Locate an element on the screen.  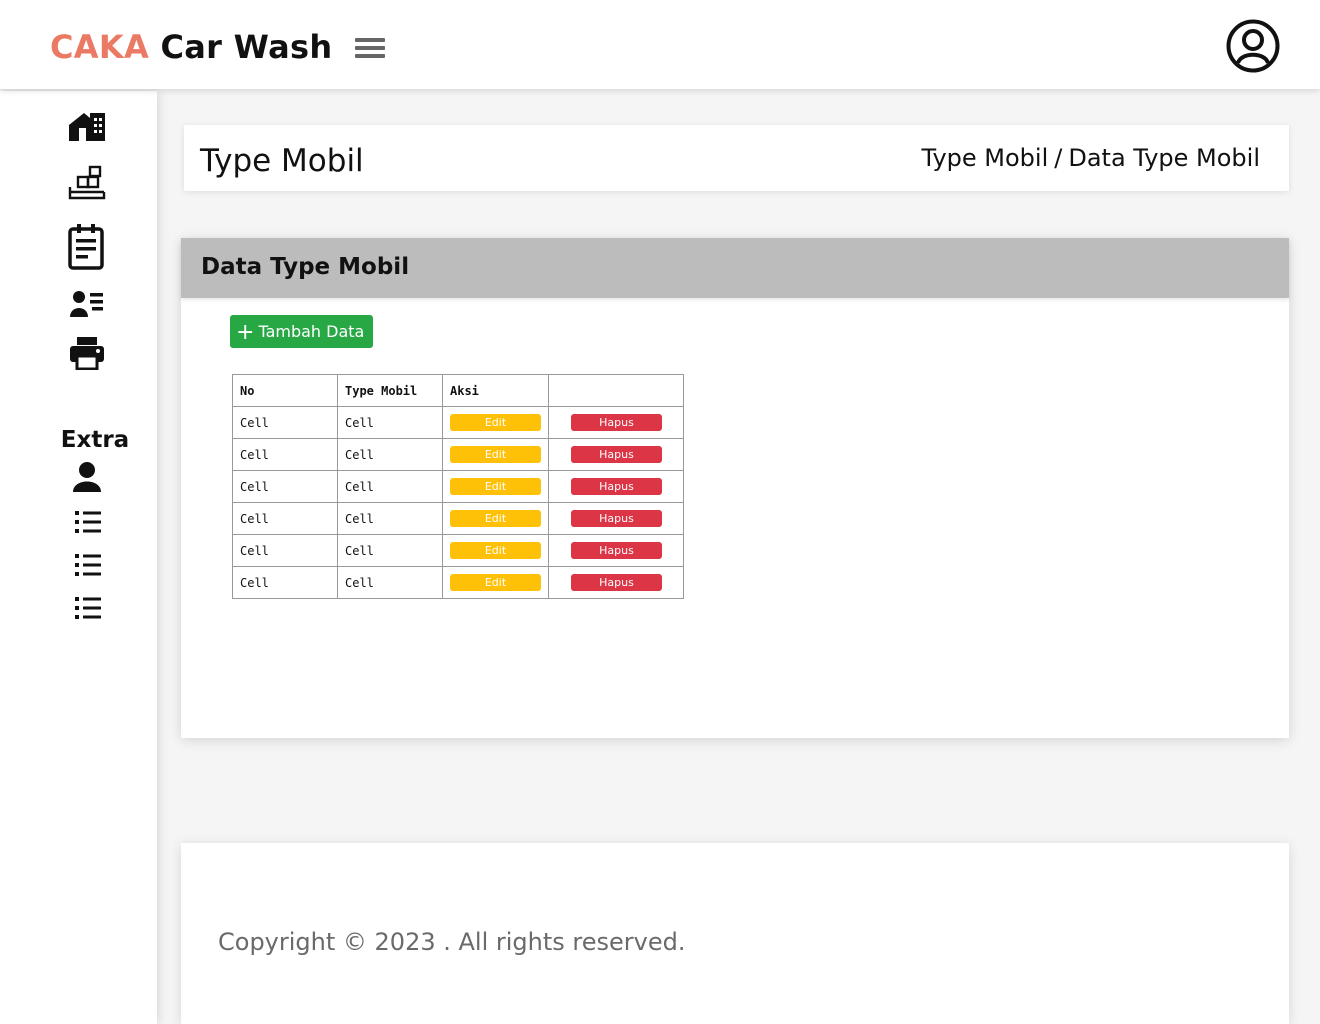
table-header-row: No Type Mobil Aksi is located at coordinates (458, 390).